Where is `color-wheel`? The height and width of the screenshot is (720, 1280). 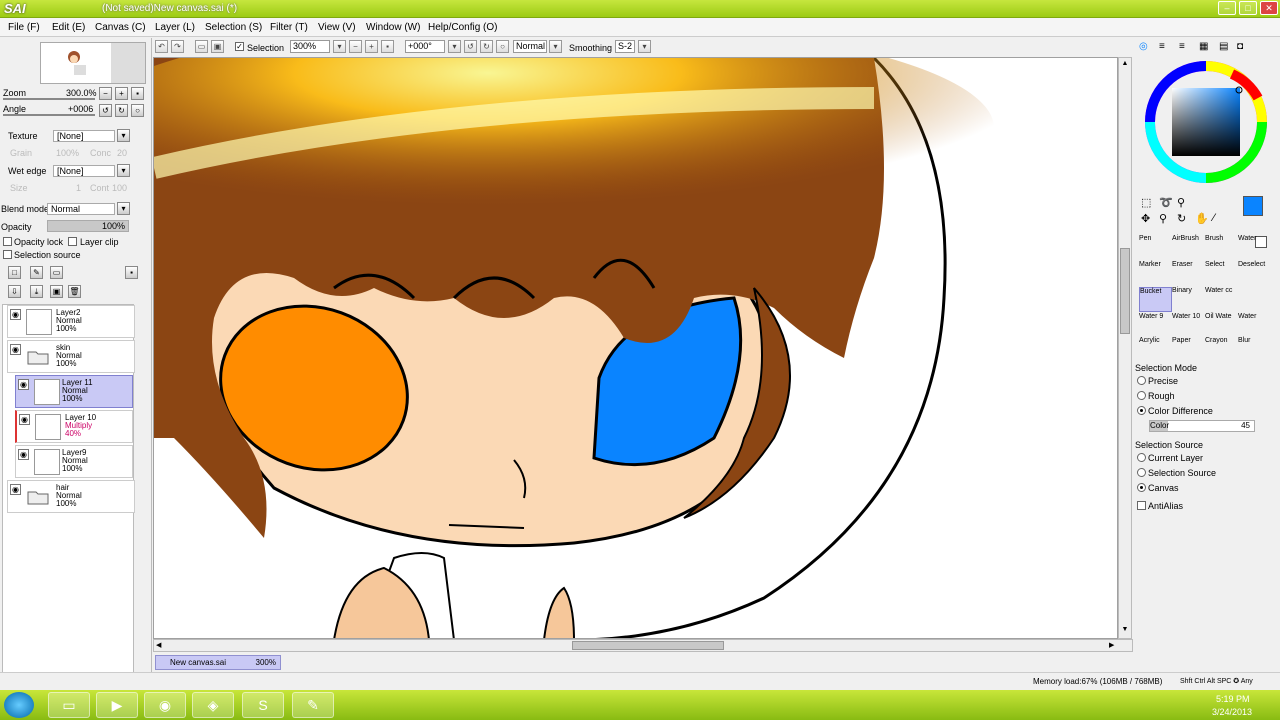 color-wheel is located at coordinates (1206, 122).